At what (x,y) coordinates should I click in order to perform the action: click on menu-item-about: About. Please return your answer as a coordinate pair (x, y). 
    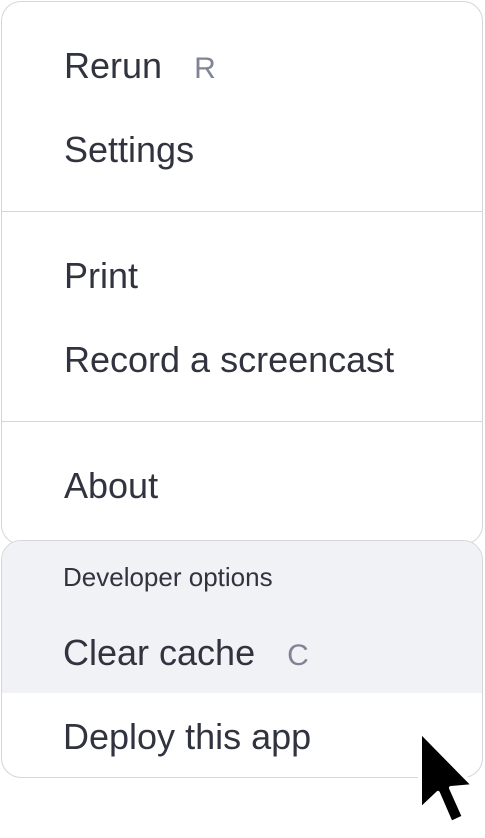
    Looking at the image, I should click on (111, 486).